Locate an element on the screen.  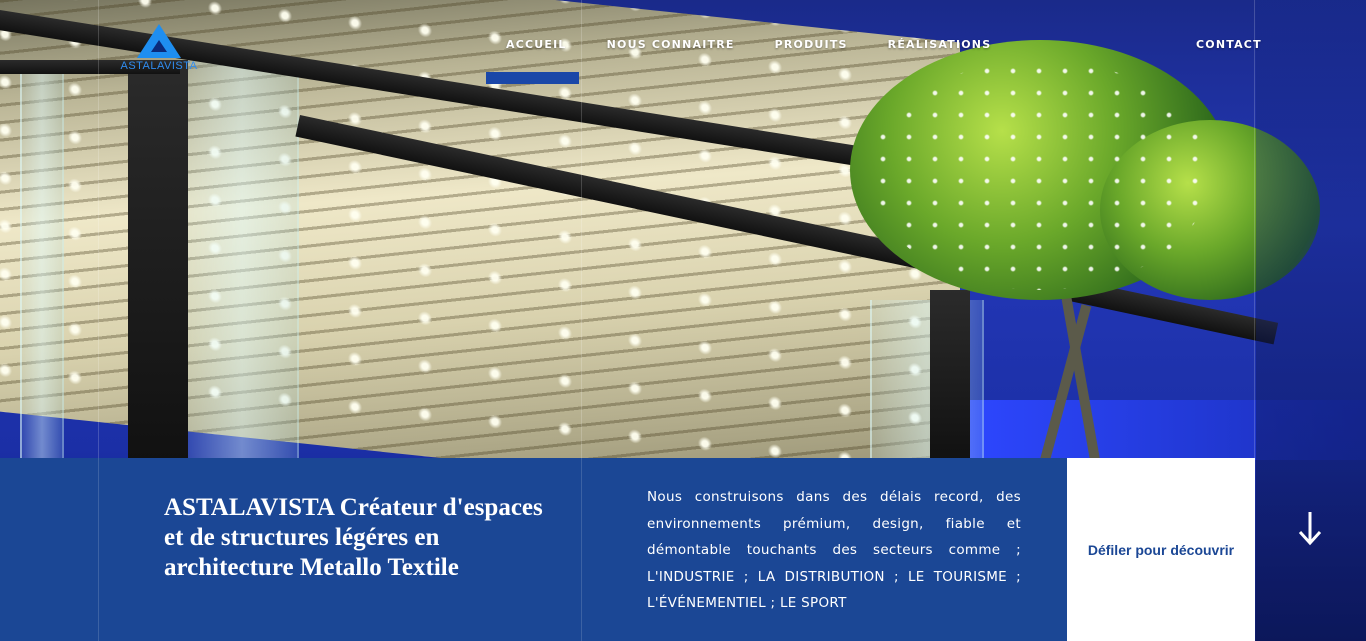
logo-text: ASTALAVISTA is located at coordinates (159, 66).